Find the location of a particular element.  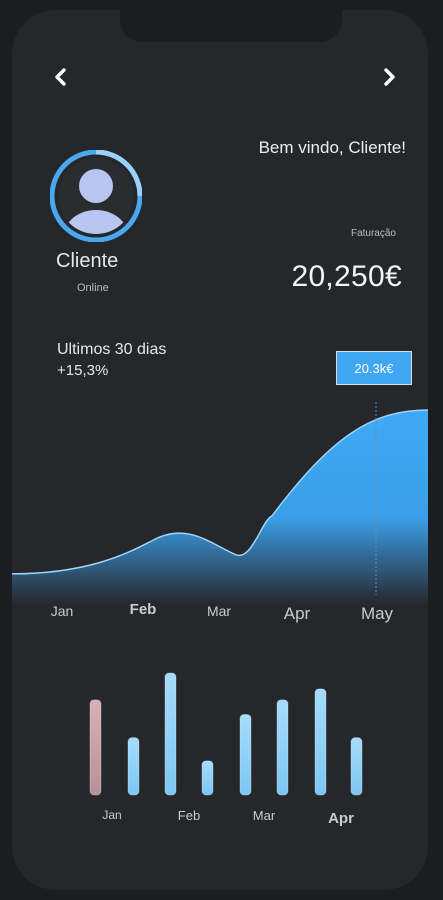

user-avatar-icon is located at coordinates (96, 196).